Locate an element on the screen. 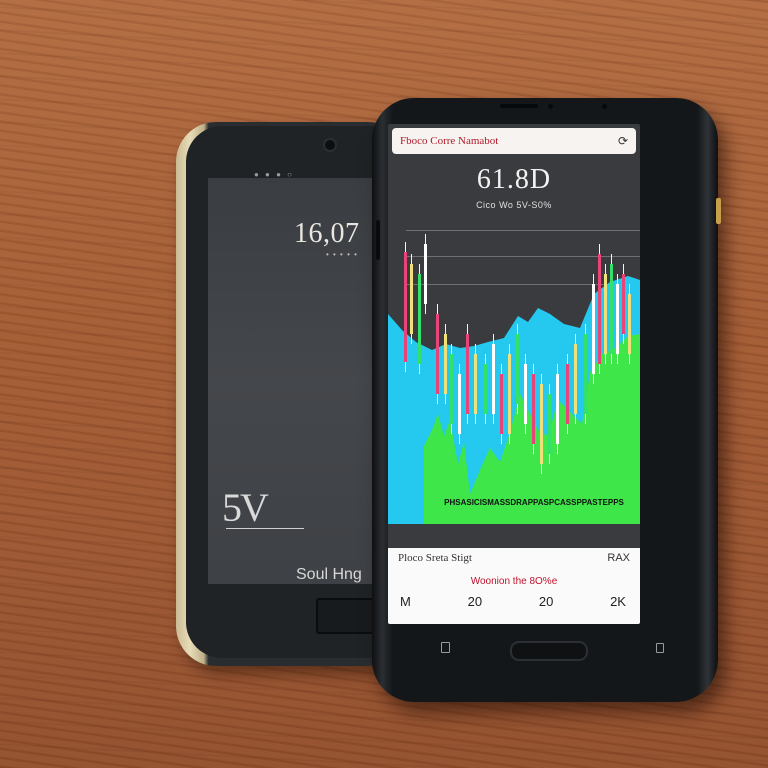 The width and height of the screenshot is (768, 768). app-header: Fboco Corre Namabot ⟳ is located at coordinates (514, 141).